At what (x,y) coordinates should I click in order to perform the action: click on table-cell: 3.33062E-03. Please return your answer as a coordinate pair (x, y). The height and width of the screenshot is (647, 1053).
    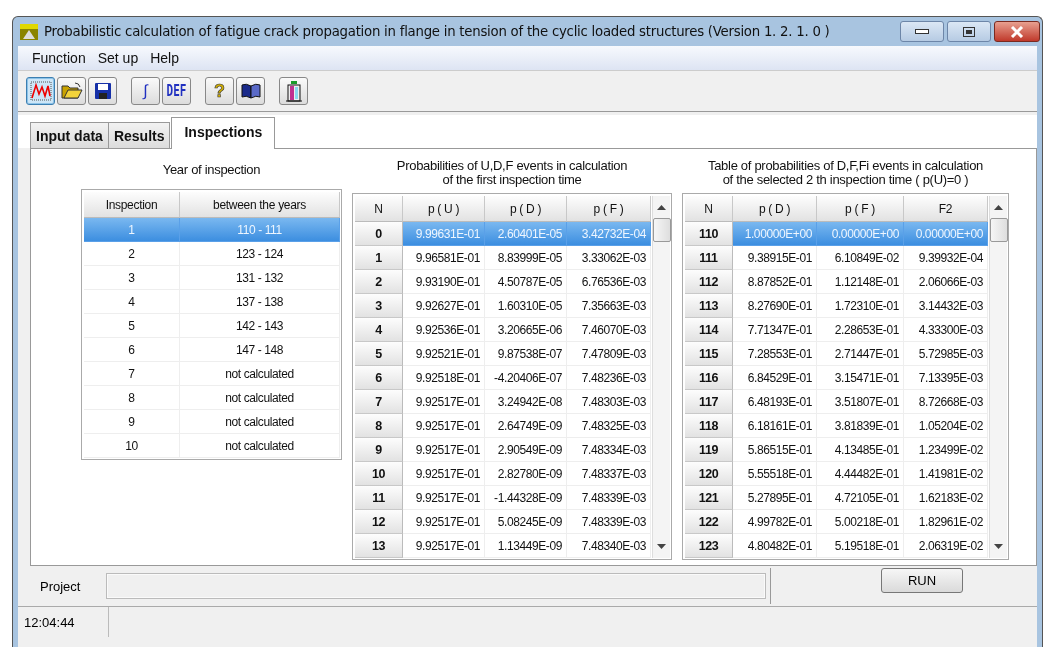
    Looking at the image, I should click on (609, 258).